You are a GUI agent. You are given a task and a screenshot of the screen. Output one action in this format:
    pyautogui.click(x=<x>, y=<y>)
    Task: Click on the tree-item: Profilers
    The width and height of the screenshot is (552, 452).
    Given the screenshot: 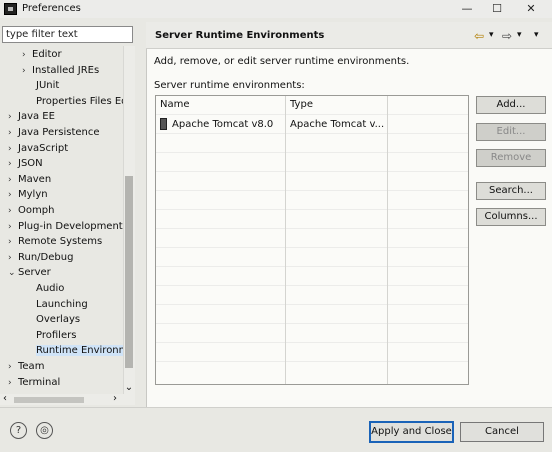 What is the action you would take?
    pyautogui.click(x=56, y=335)
    